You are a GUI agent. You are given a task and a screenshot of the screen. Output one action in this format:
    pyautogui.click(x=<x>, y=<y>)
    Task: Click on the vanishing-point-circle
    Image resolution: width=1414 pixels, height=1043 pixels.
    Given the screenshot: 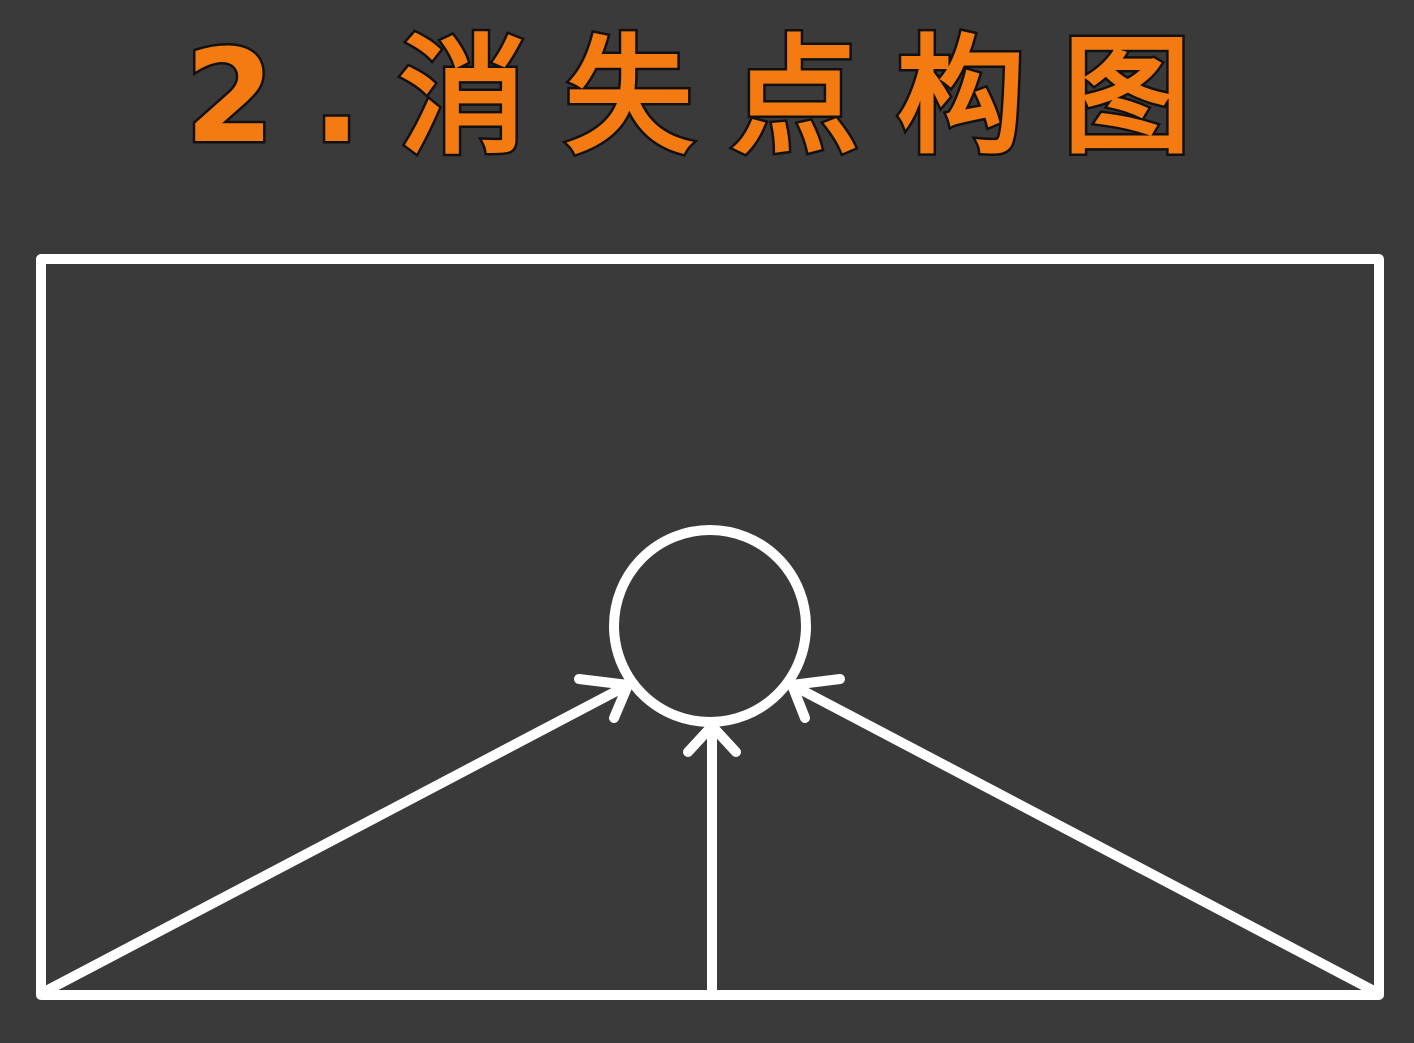 What is the action you would take?
    pyautogui.click(x=710, y=626)
    